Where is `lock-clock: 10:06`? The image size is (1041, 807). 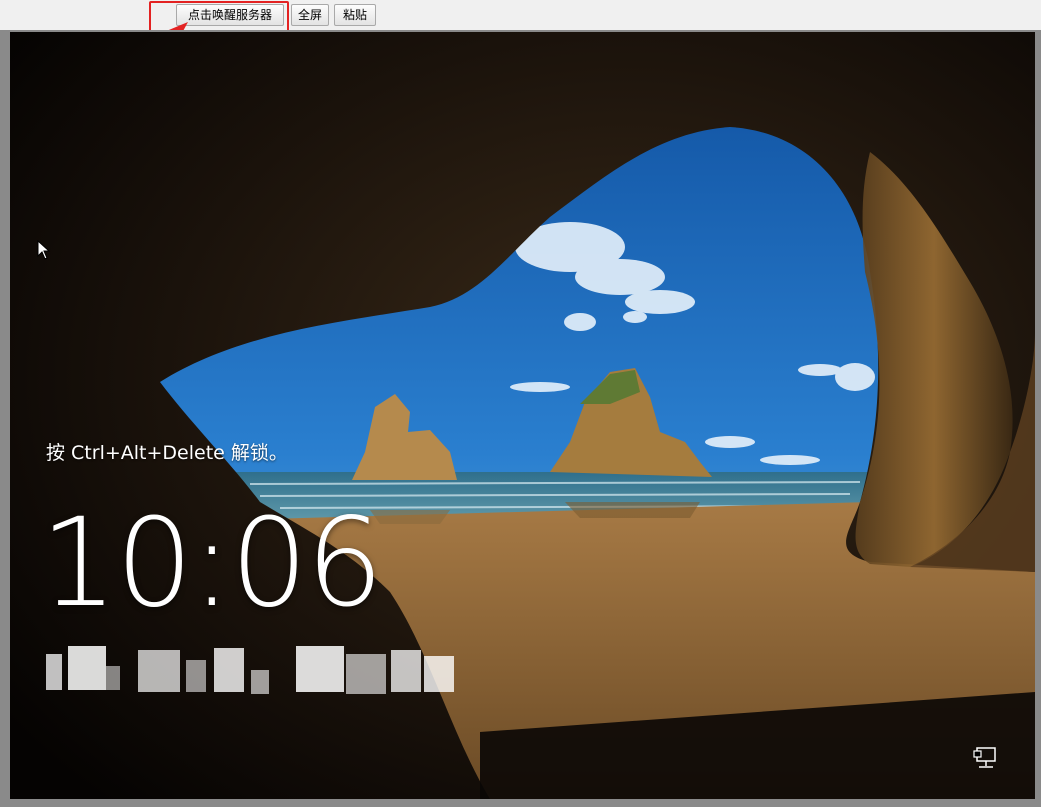
lock-clock: 10:06 is located at coordinates (212, 563).